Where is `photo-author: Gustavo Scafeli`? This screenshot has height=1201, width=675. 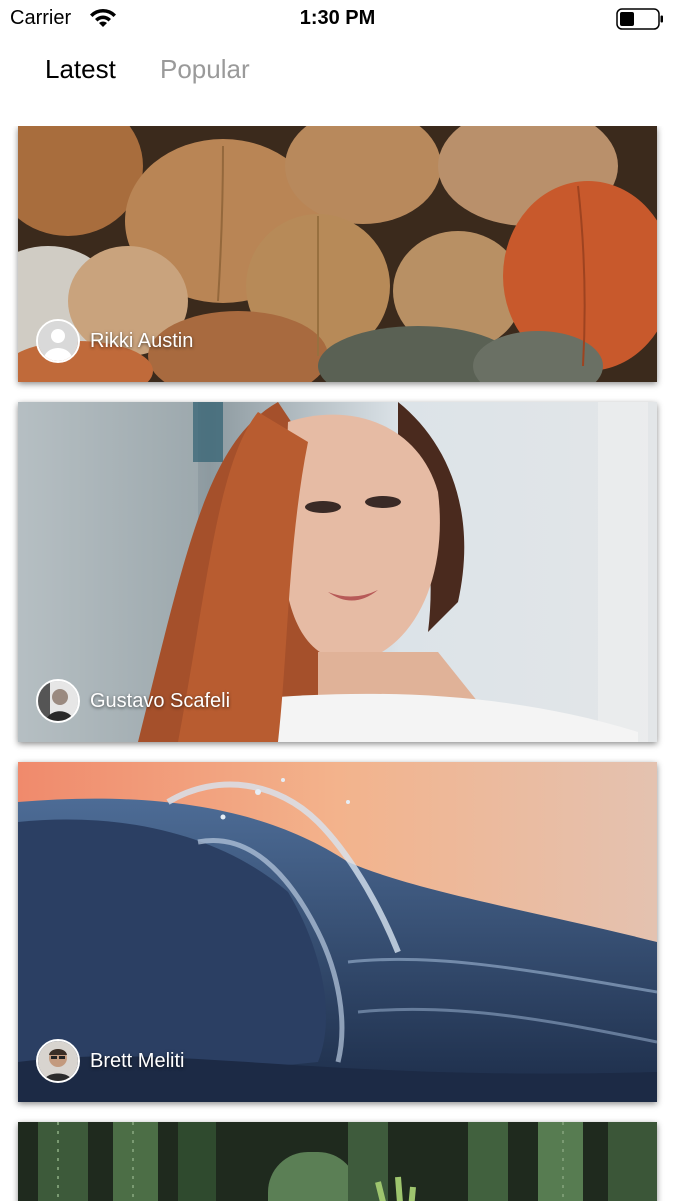
photo-author: Gustavo Scafeli is located at coordinates (133, 701).